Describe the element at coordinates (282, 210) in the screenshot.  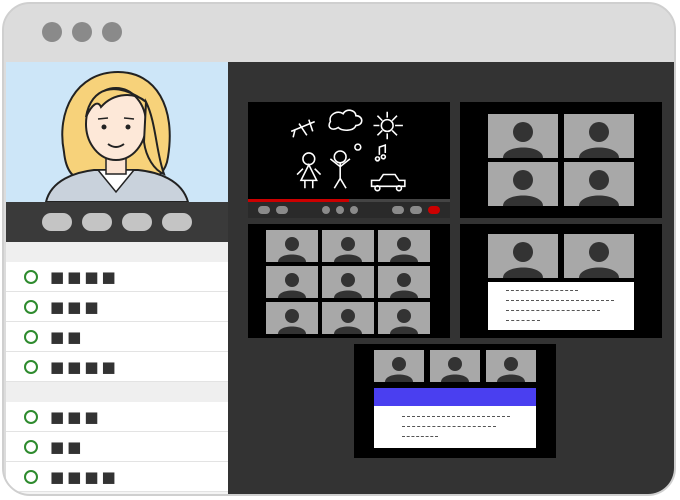
I see `rewind-button` at that location.